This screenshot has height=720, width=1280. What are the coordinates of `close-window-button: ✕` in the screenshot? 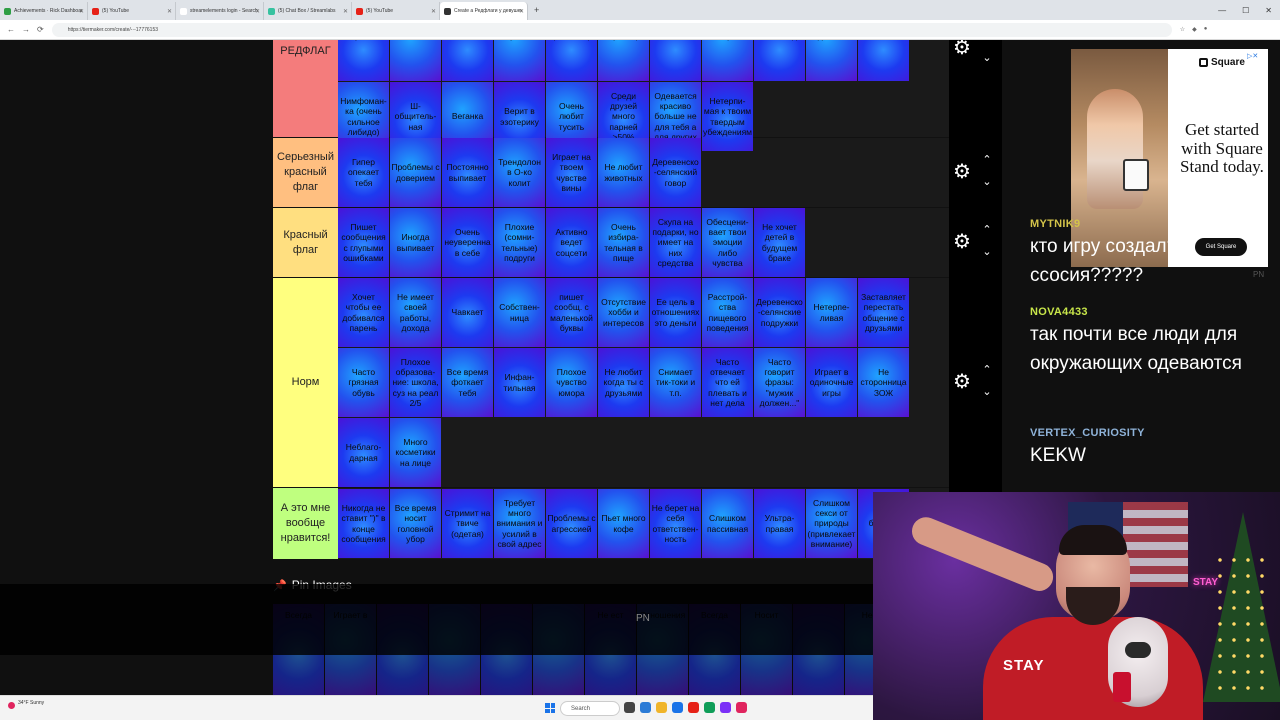 It's located at (1268, 10).